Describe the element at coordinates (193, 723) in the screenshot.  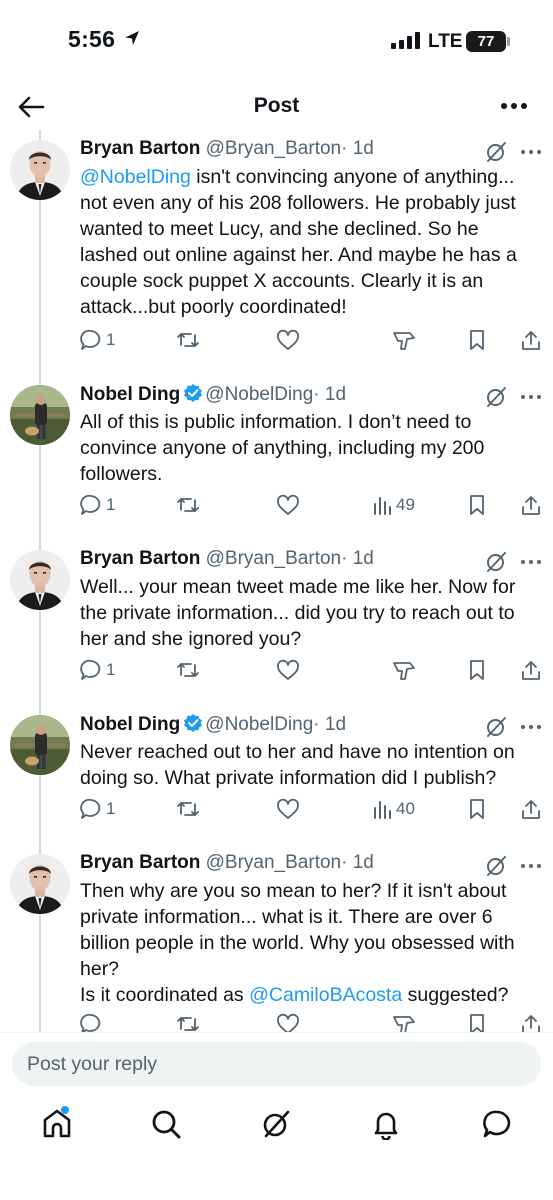
I see `verified-badge-icon` at that location.